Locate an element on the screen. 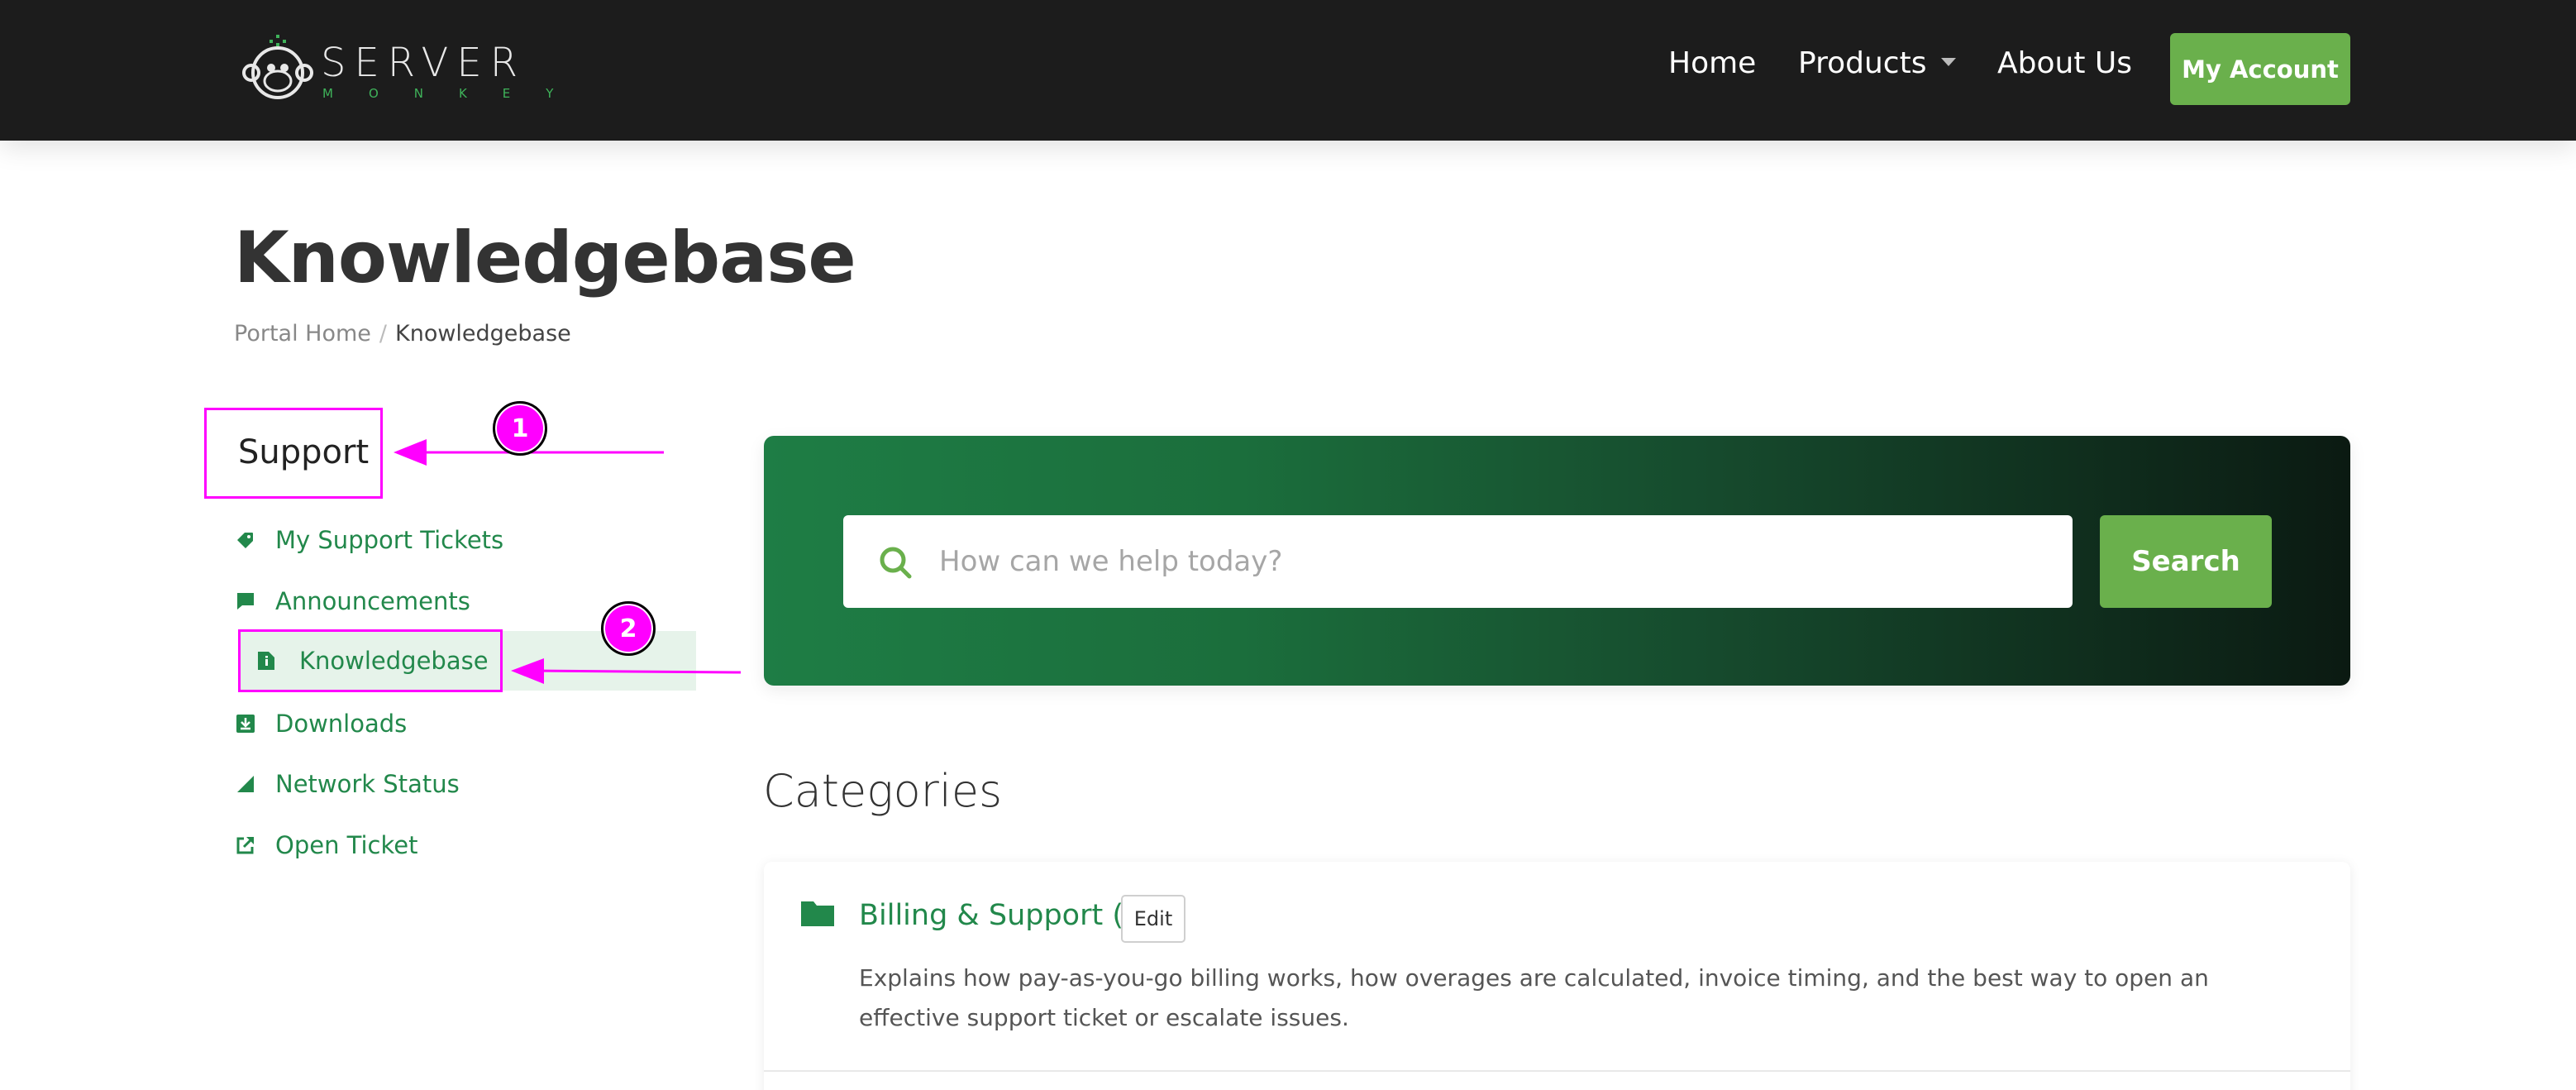 The width and height of the screenshot is (2576, 1090). sidebar-item-label: Announcements is located at coordinates (372, 601).